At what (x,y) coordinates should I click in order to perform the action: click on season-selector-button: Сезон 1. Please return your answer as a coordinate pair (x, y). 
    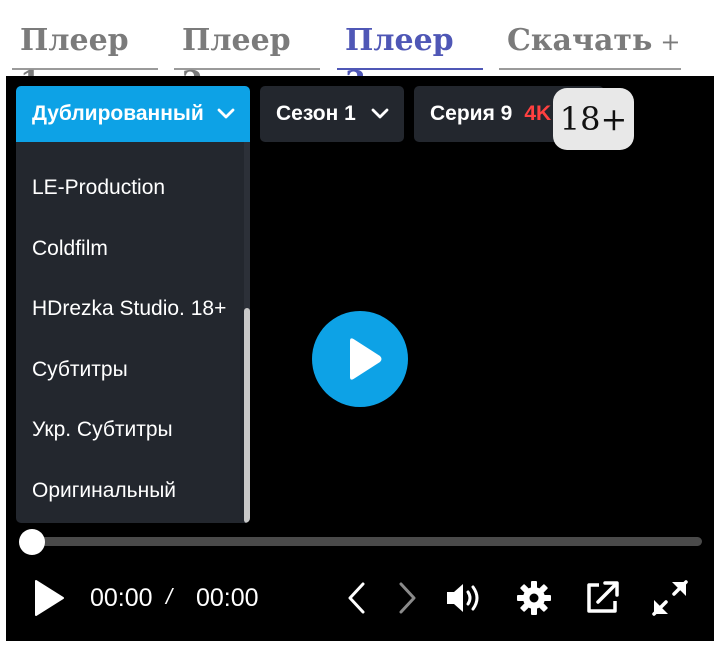
    Looking at the image, I should click on (332, 114).